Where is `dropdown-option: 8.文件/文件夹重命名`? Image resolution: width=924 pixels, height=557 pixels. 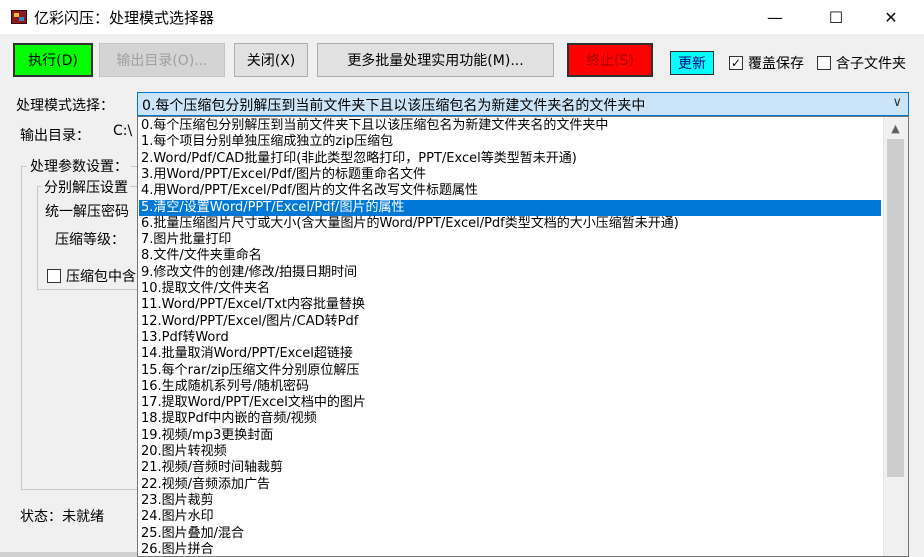 dropdown-option: 8.文件/文件夹重命名 is located at coordinates (510, 256).